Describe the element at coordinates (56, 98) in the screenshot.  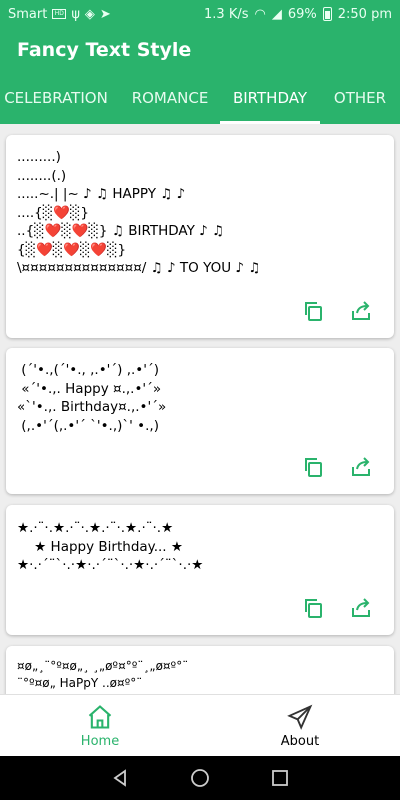
I see `tab-celebration: CELEBRATION` at that location.